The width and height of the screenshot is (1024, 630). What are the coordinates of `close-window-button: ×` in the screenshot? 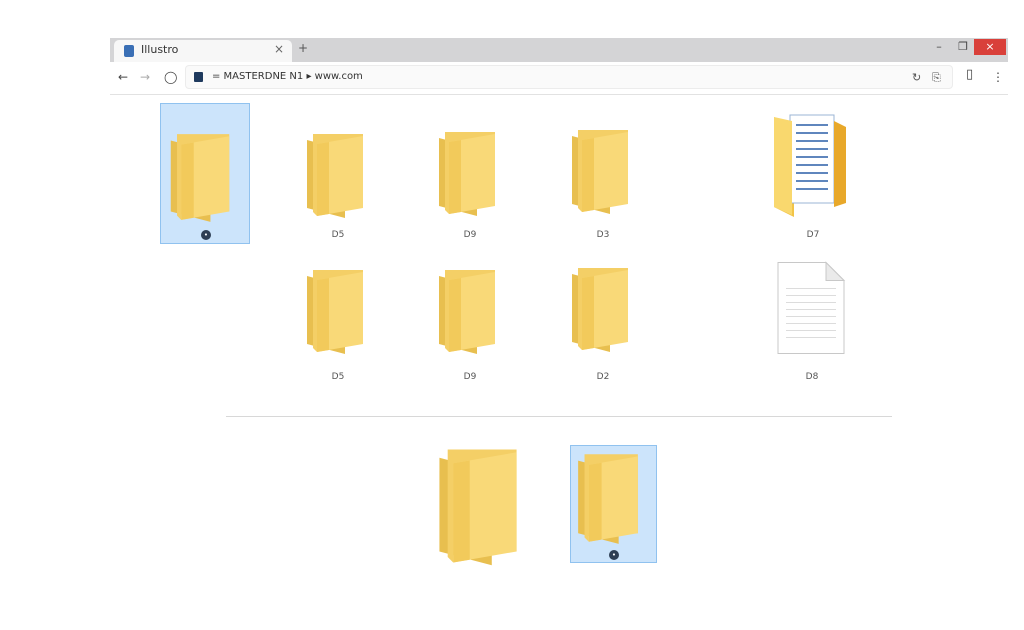 It's located at (990, 47).